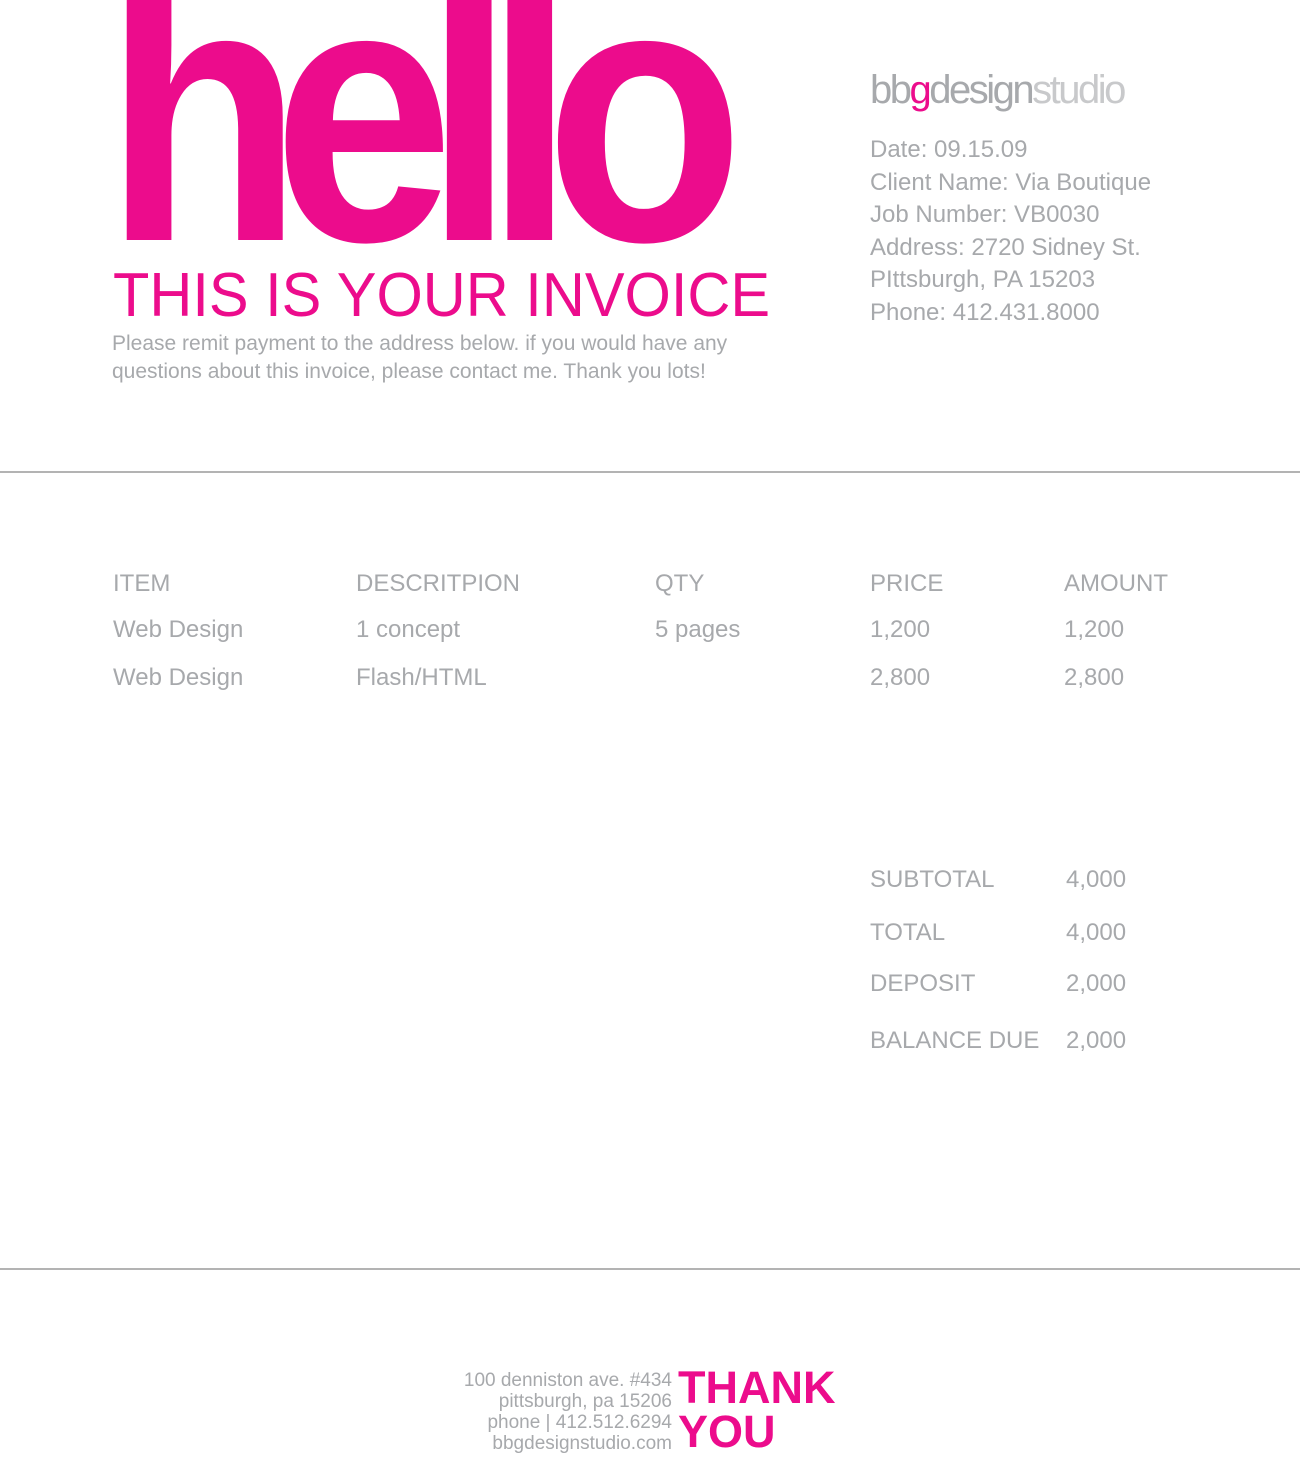  What do you see at coordinates (757, 1387) in the screenshot?
I see `thank-you-line: THANK` at bounding box center [757, 1387].